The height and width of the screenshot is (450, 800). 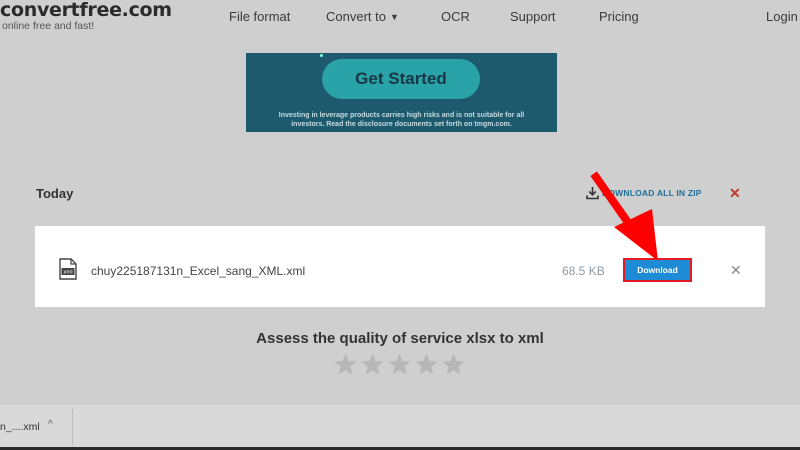 What do you see at coordinates (68, 269) in the screenshot?
I see `xml-file-icon: xml` at bounding box center [68, 269].